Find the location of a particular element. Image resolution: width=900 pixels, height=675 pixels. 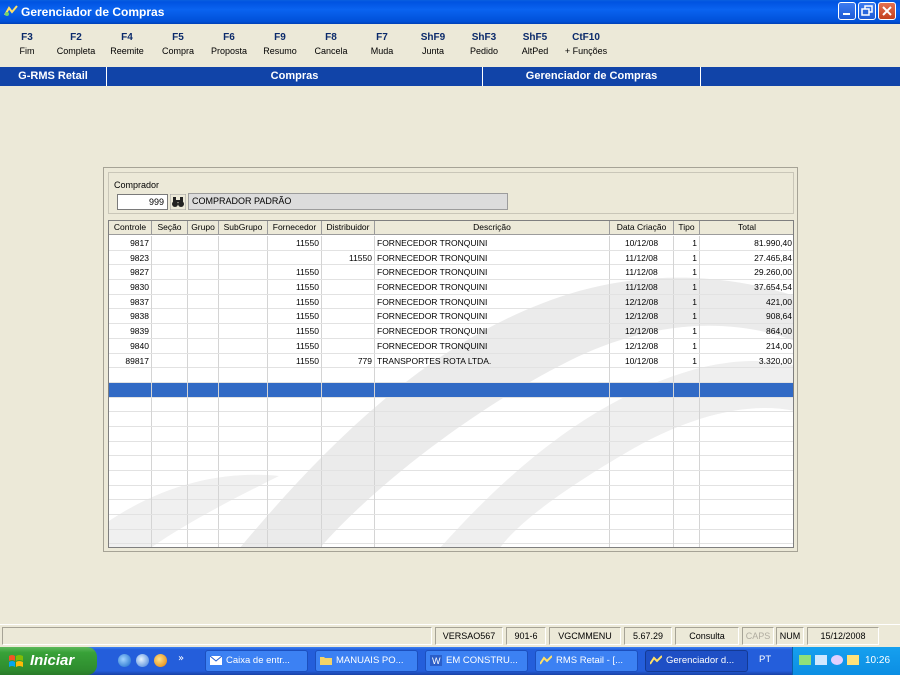

status-code: 901-6 is located at coordinates (526, 636).